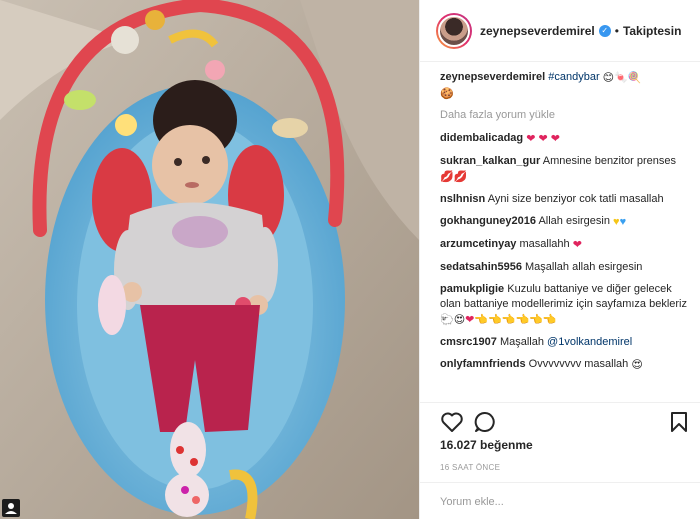  What do you see at coordinates (573, 77) in the screenshot?
I see `caption-hashtag: #candybar` at bounding box center [573, 77].